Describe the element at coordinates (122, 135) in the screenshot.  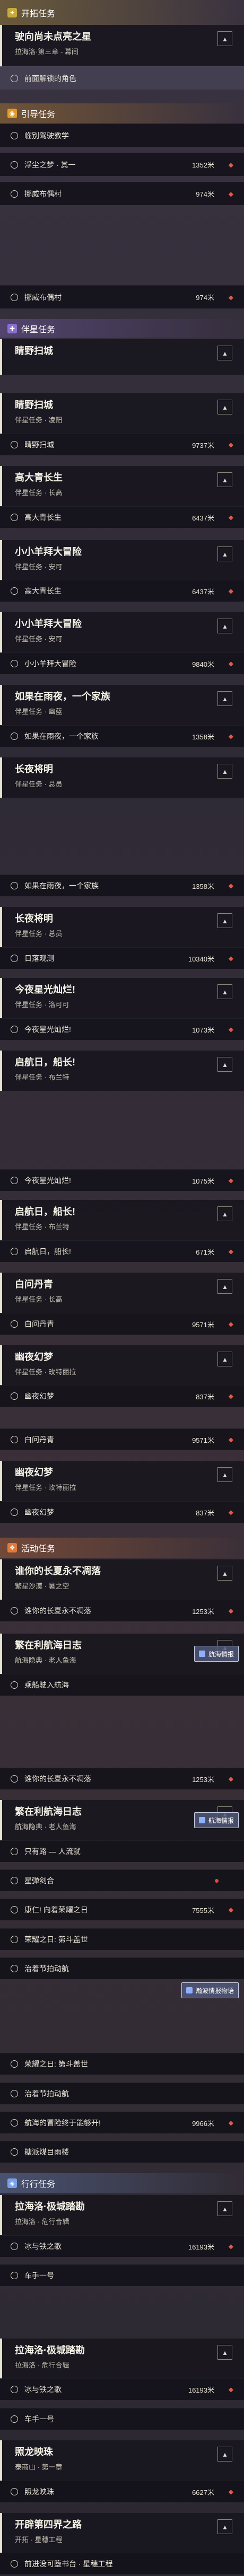
I see `objective-item: 临别驾驶教学` at that location.